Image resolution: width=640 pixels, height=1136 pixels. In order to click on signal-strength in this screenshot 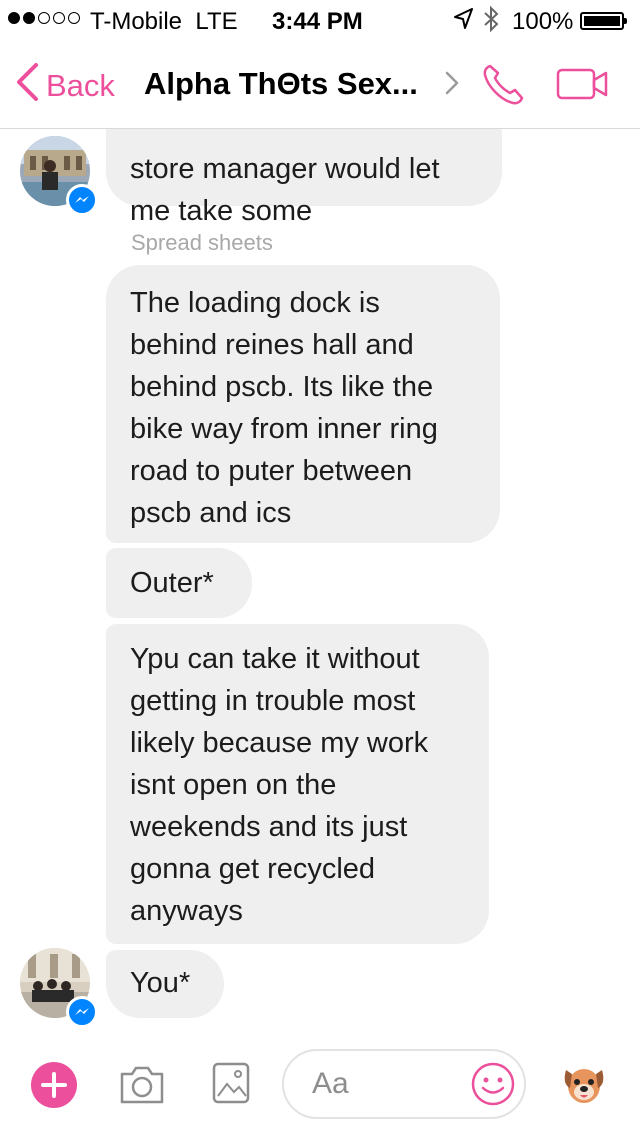, I will do `click(44, 18)`.